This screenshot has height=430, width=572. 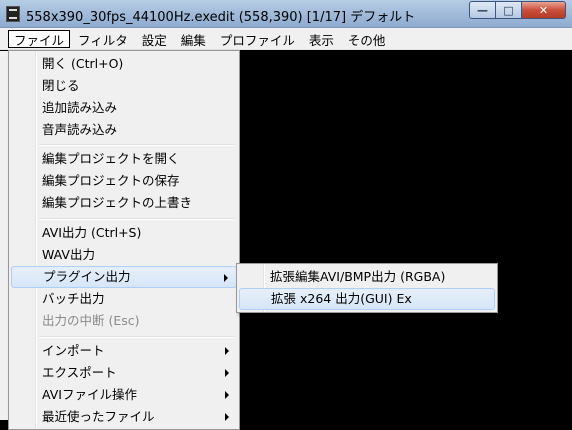 I want to click on menu-item-recent-files-label: 最近使ったファイル, so click(x=98, y=416).